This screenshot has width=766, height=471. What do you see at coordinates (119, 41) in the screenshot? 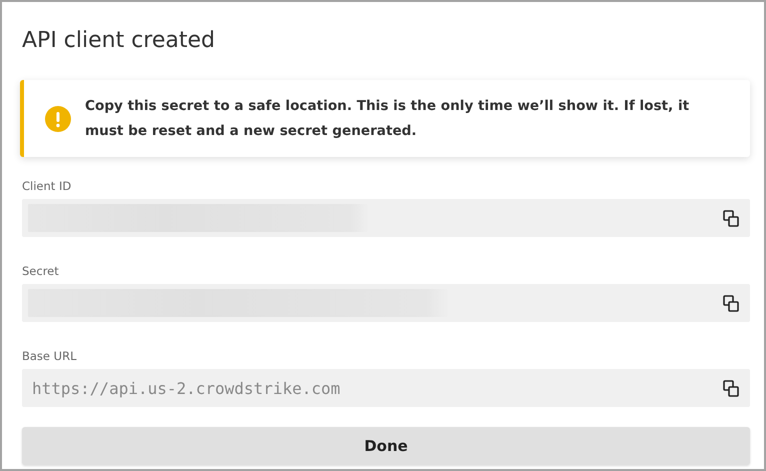
I see `dialog-title: API client created` at bounding box center [119, 41].